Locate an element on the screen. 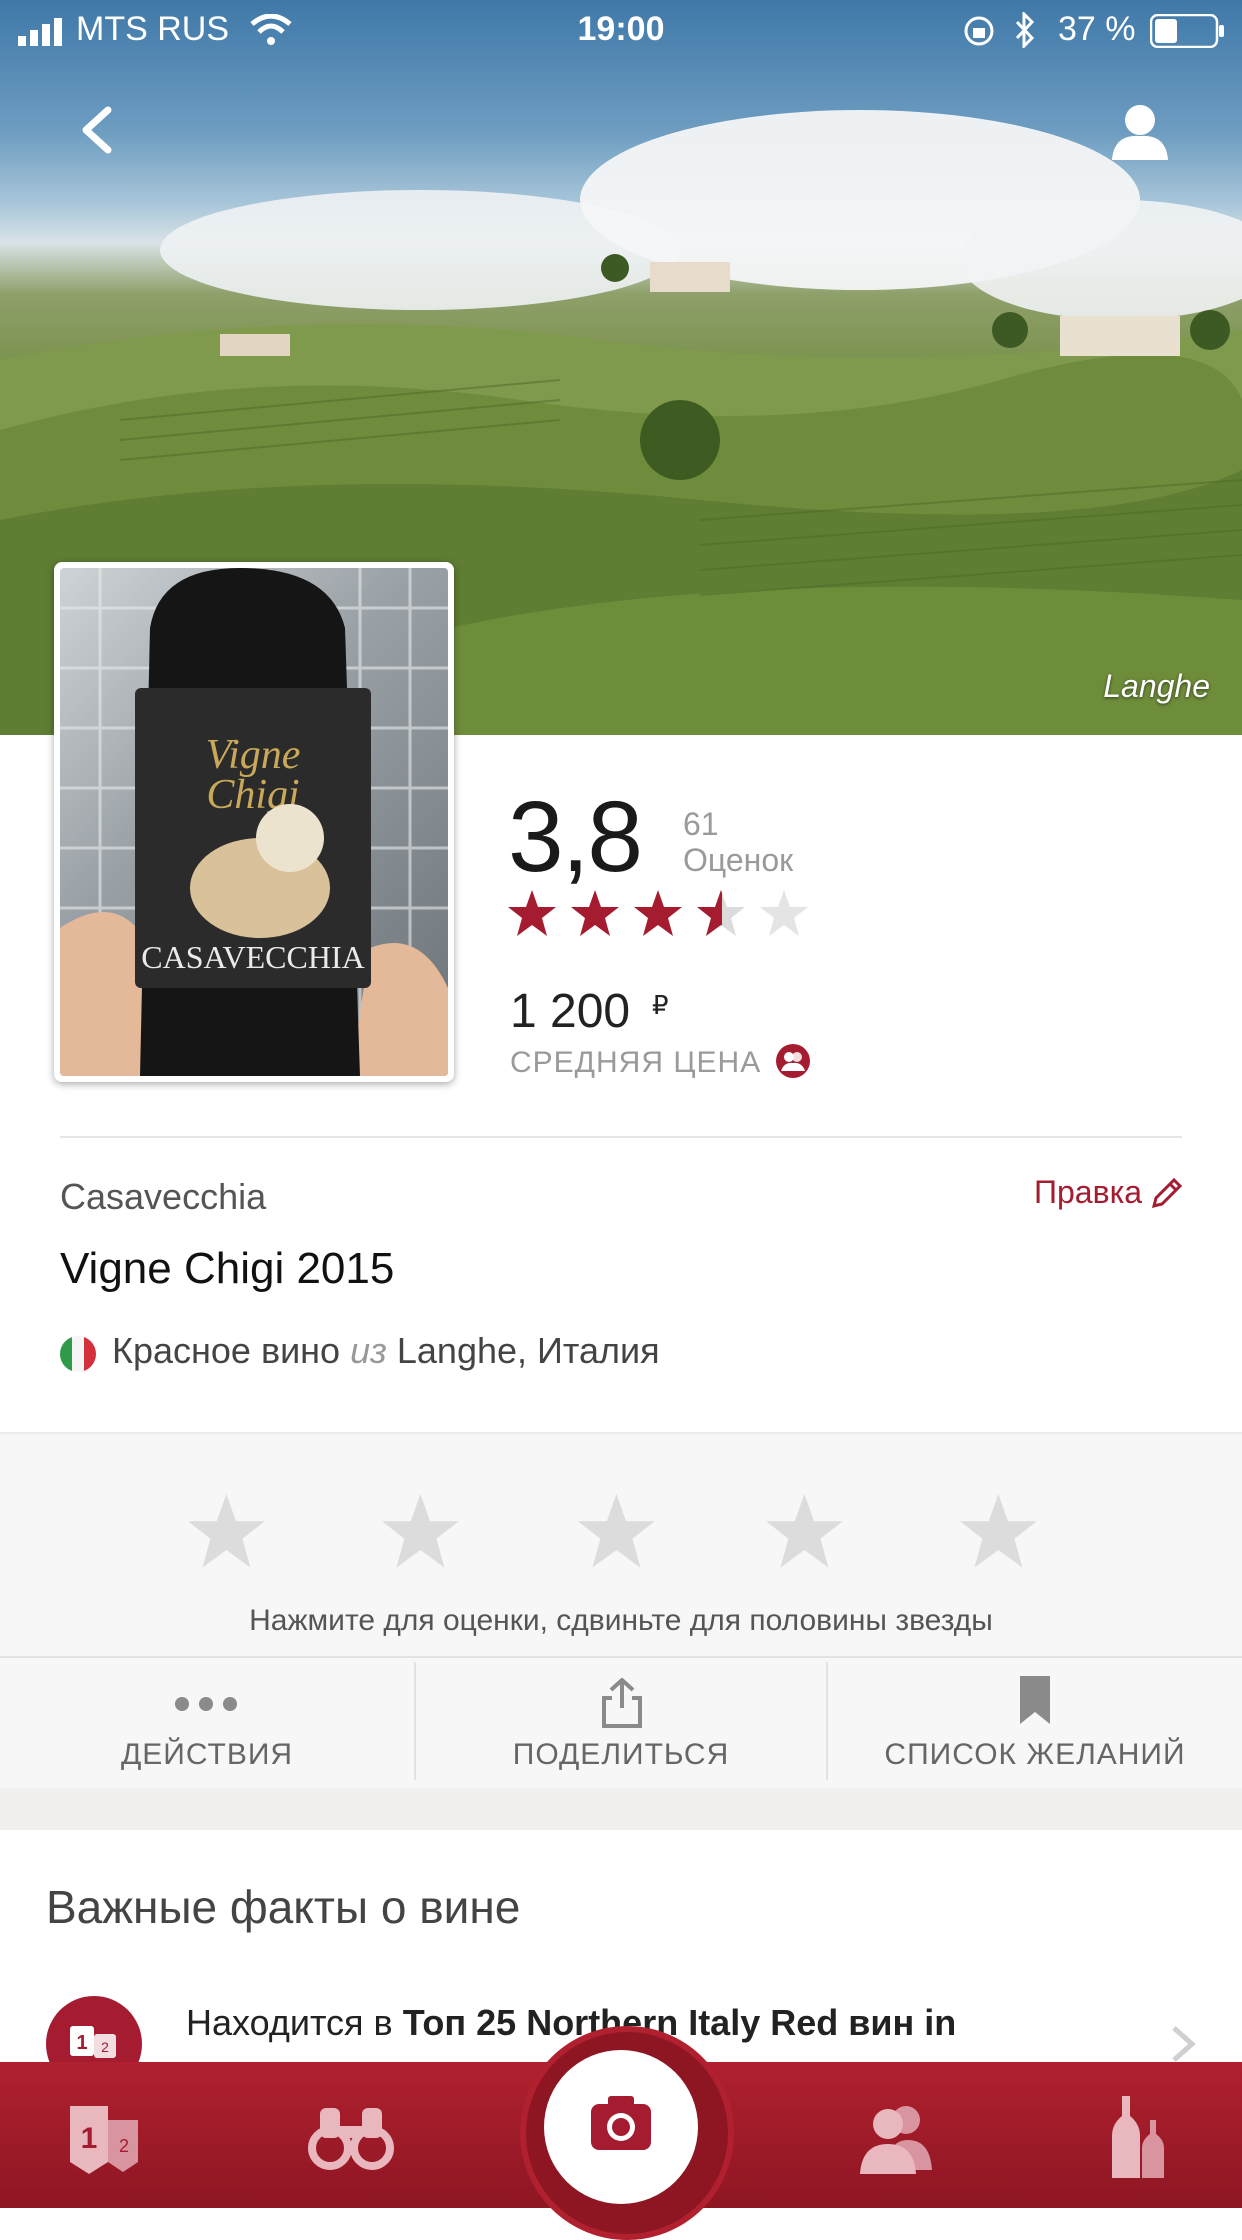 The height and width of the screenshot is (2240, 1242). bottle-label-brand: CASAVECCHIA is located at coordinates (252, 957).